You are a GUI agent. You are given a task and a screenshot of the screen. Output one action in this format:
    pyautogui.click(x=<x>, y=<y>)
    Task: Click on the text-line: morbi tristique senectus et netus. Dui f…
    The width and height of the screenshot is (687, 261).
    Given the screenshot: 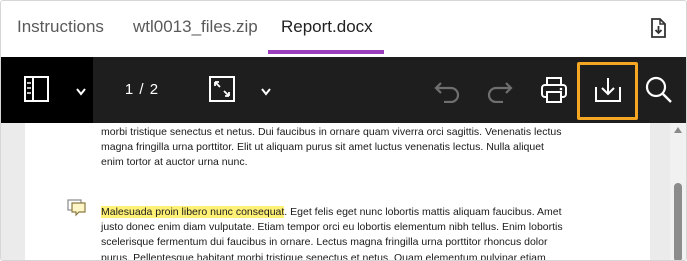 What is the action you would take?
    pyautogui.click(x=331, y=132)
    